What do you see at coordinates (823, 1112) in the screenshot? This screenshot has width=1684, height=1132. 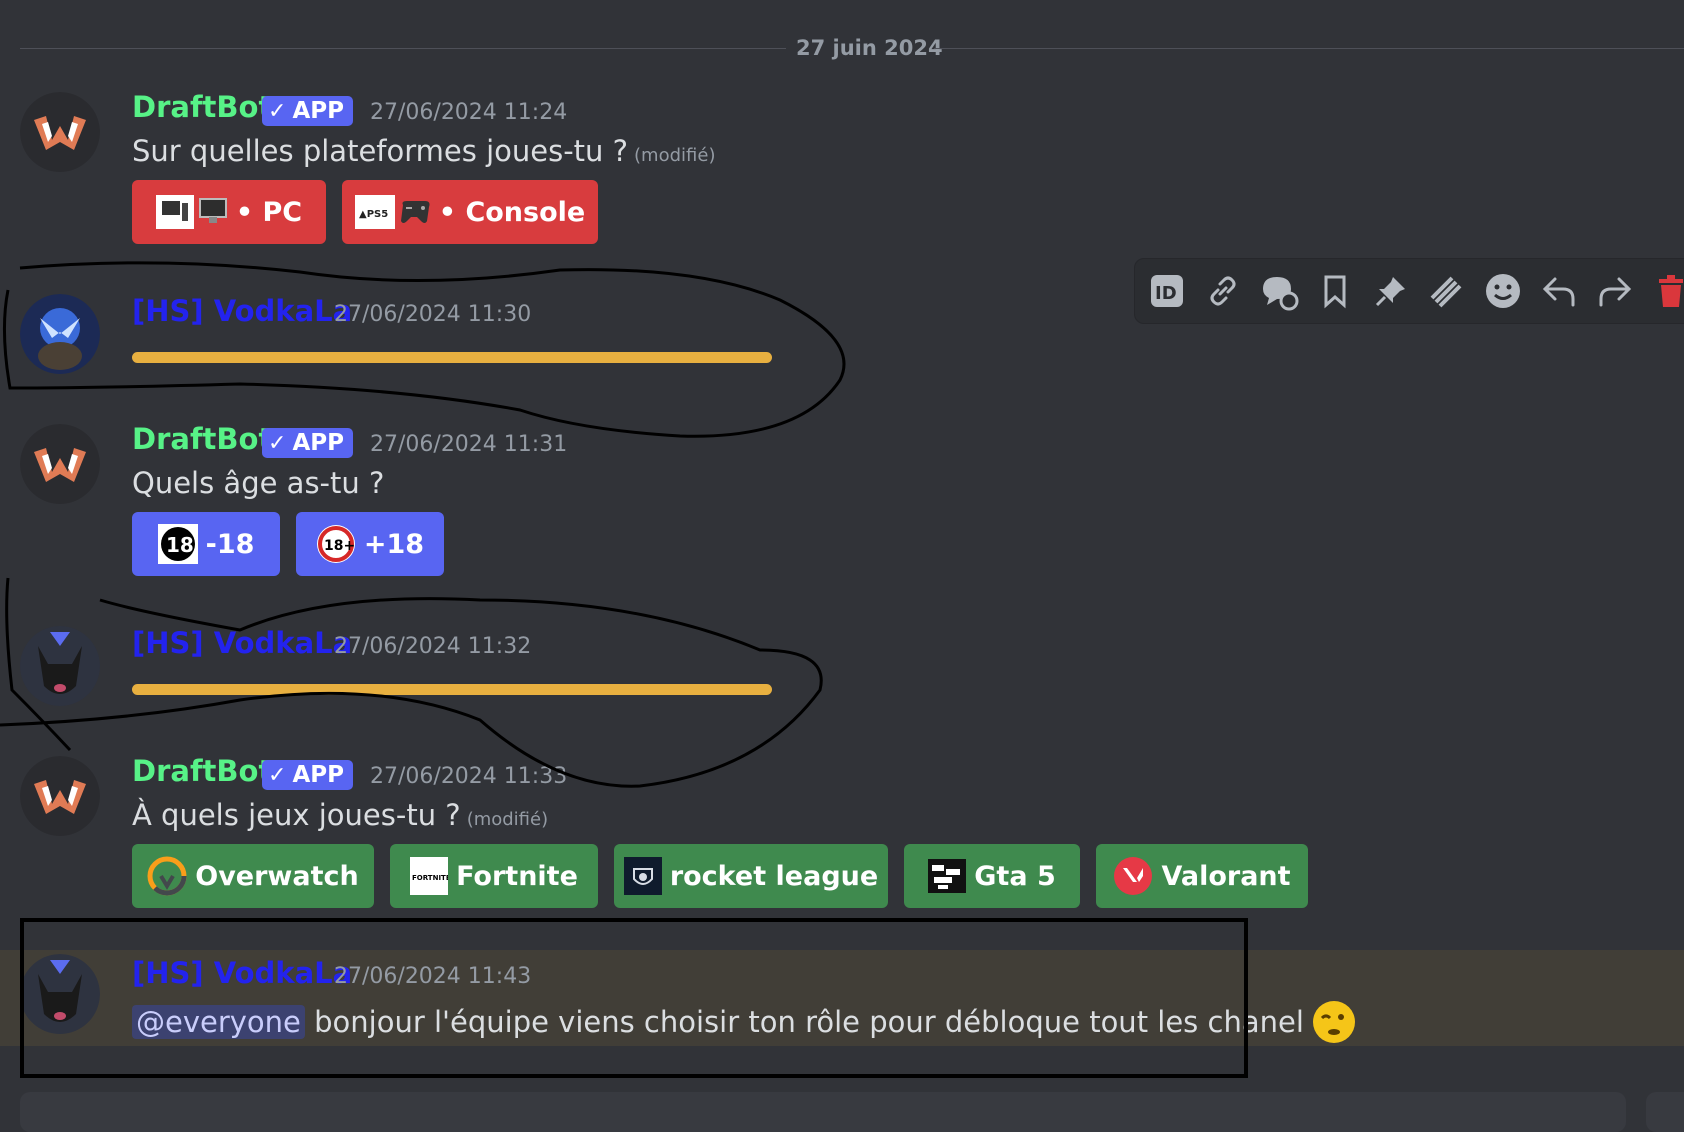 I see `message-composer` at bounding box center [823, 1112].